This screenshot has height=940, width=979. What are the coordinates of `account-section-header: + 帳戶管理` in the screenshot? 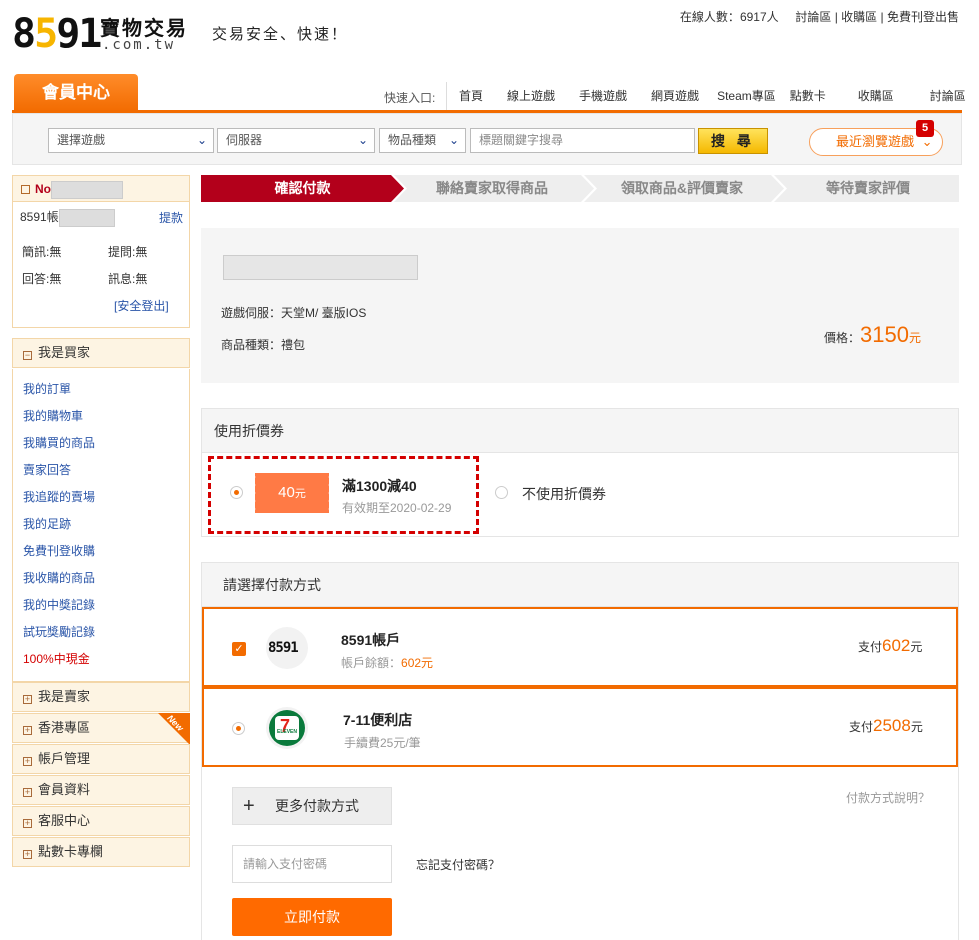 It's located at (101, 759).